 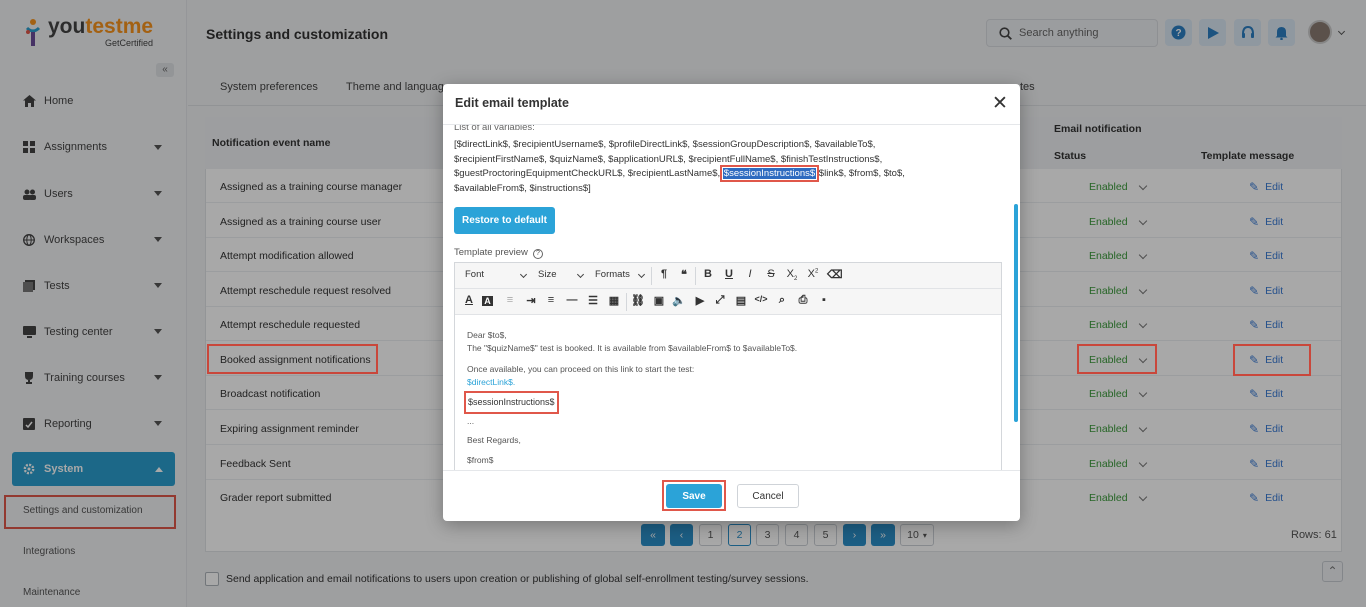 I want to click on paragraph-icon: ¶, so click(x=664, y=274).